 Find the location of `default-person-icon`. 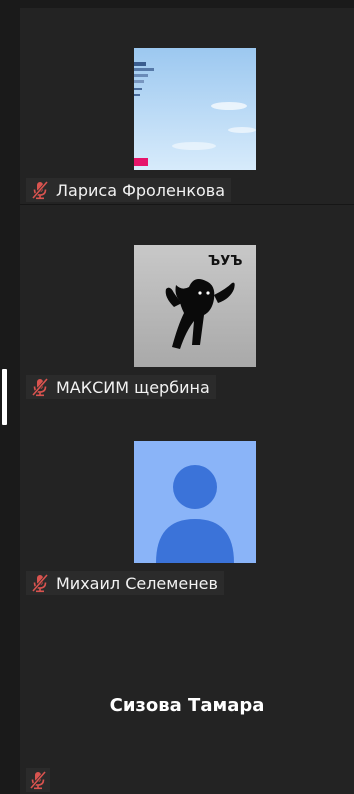

default-person-icon is located at coordinates (195, 502).